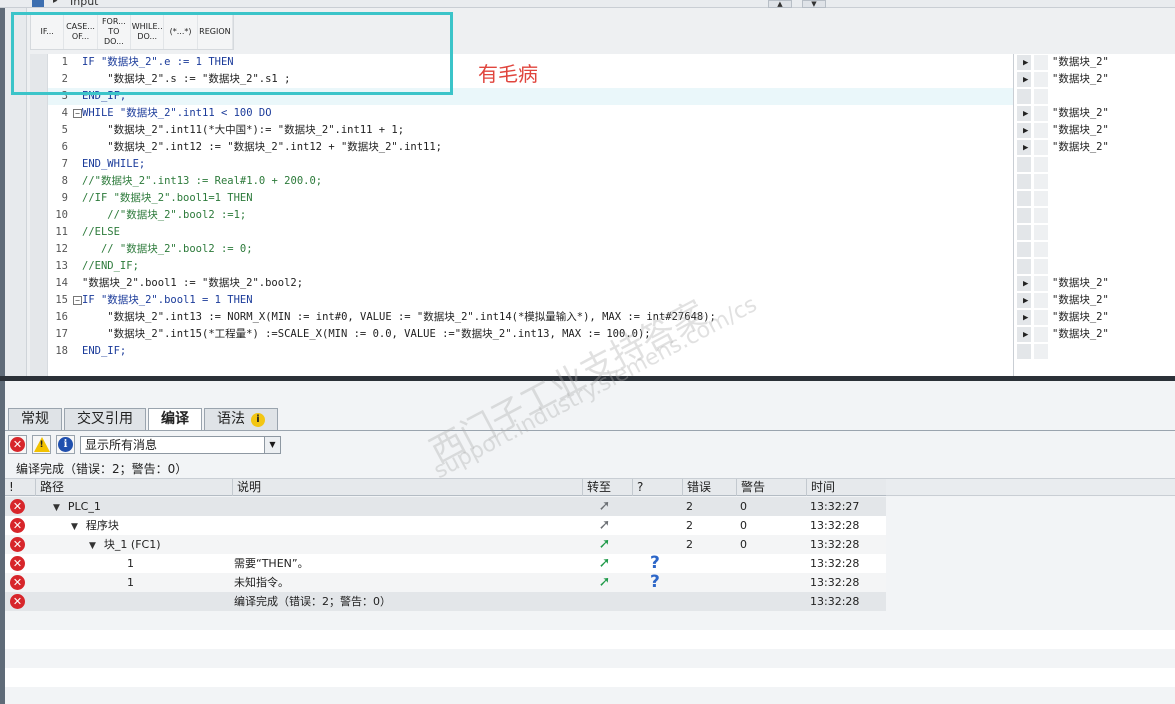  What do you see at coordinates (709, 487) in the screenshot?
I see `col-errors: 错误` at bounding box center [709, 487].